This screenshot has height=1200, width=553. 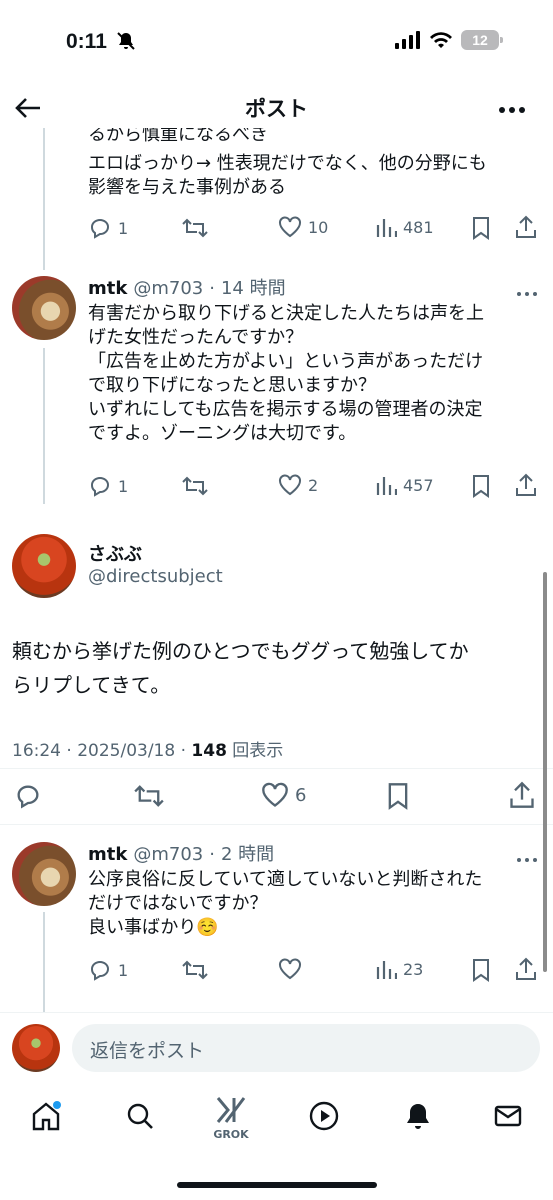 What do you see at coordinates (253, 288) in the screenshot?
I see `post-time: 14 時間` at bounding box center [253, 288].